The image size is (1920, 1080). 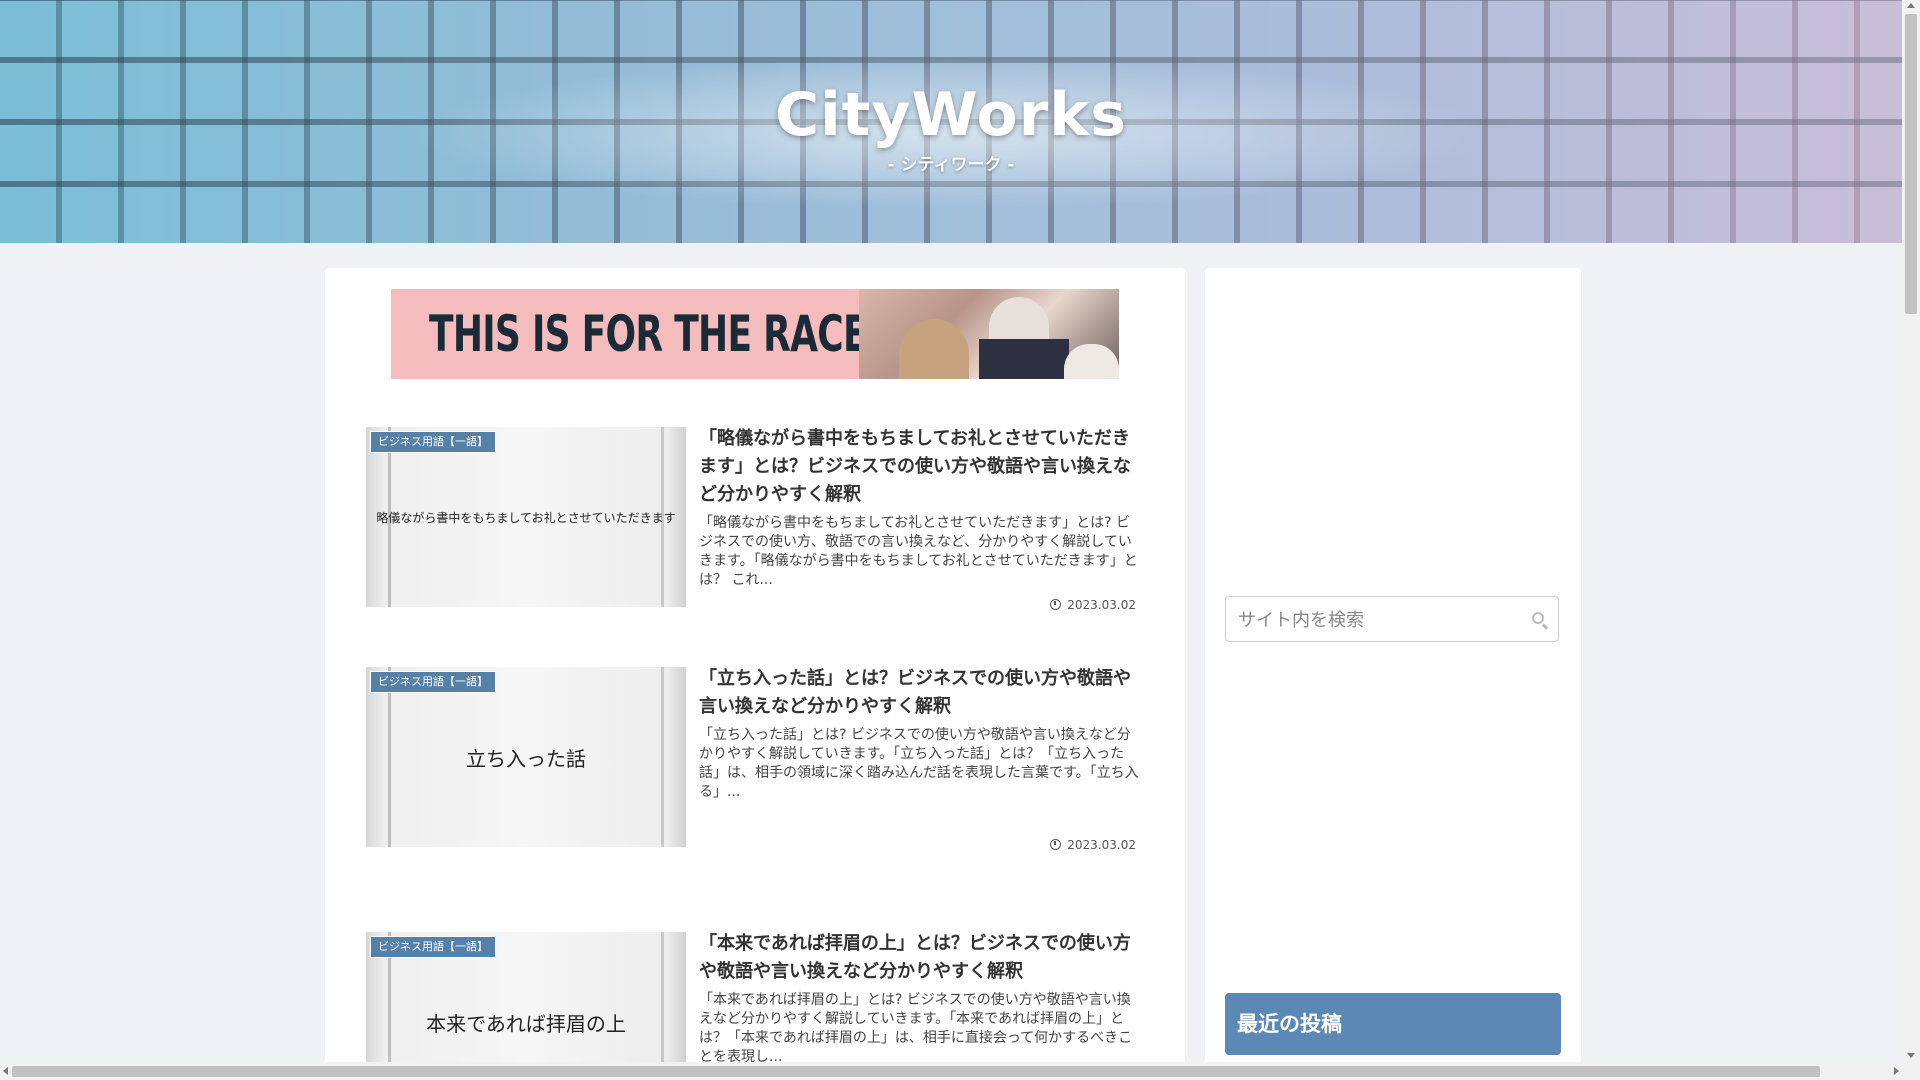 What do you see at coordinates (755, 334) in the screenshot?
I see `ad-banner: THIS IS FOR THE RACE LOVERS` at bounding box center [755, 334].